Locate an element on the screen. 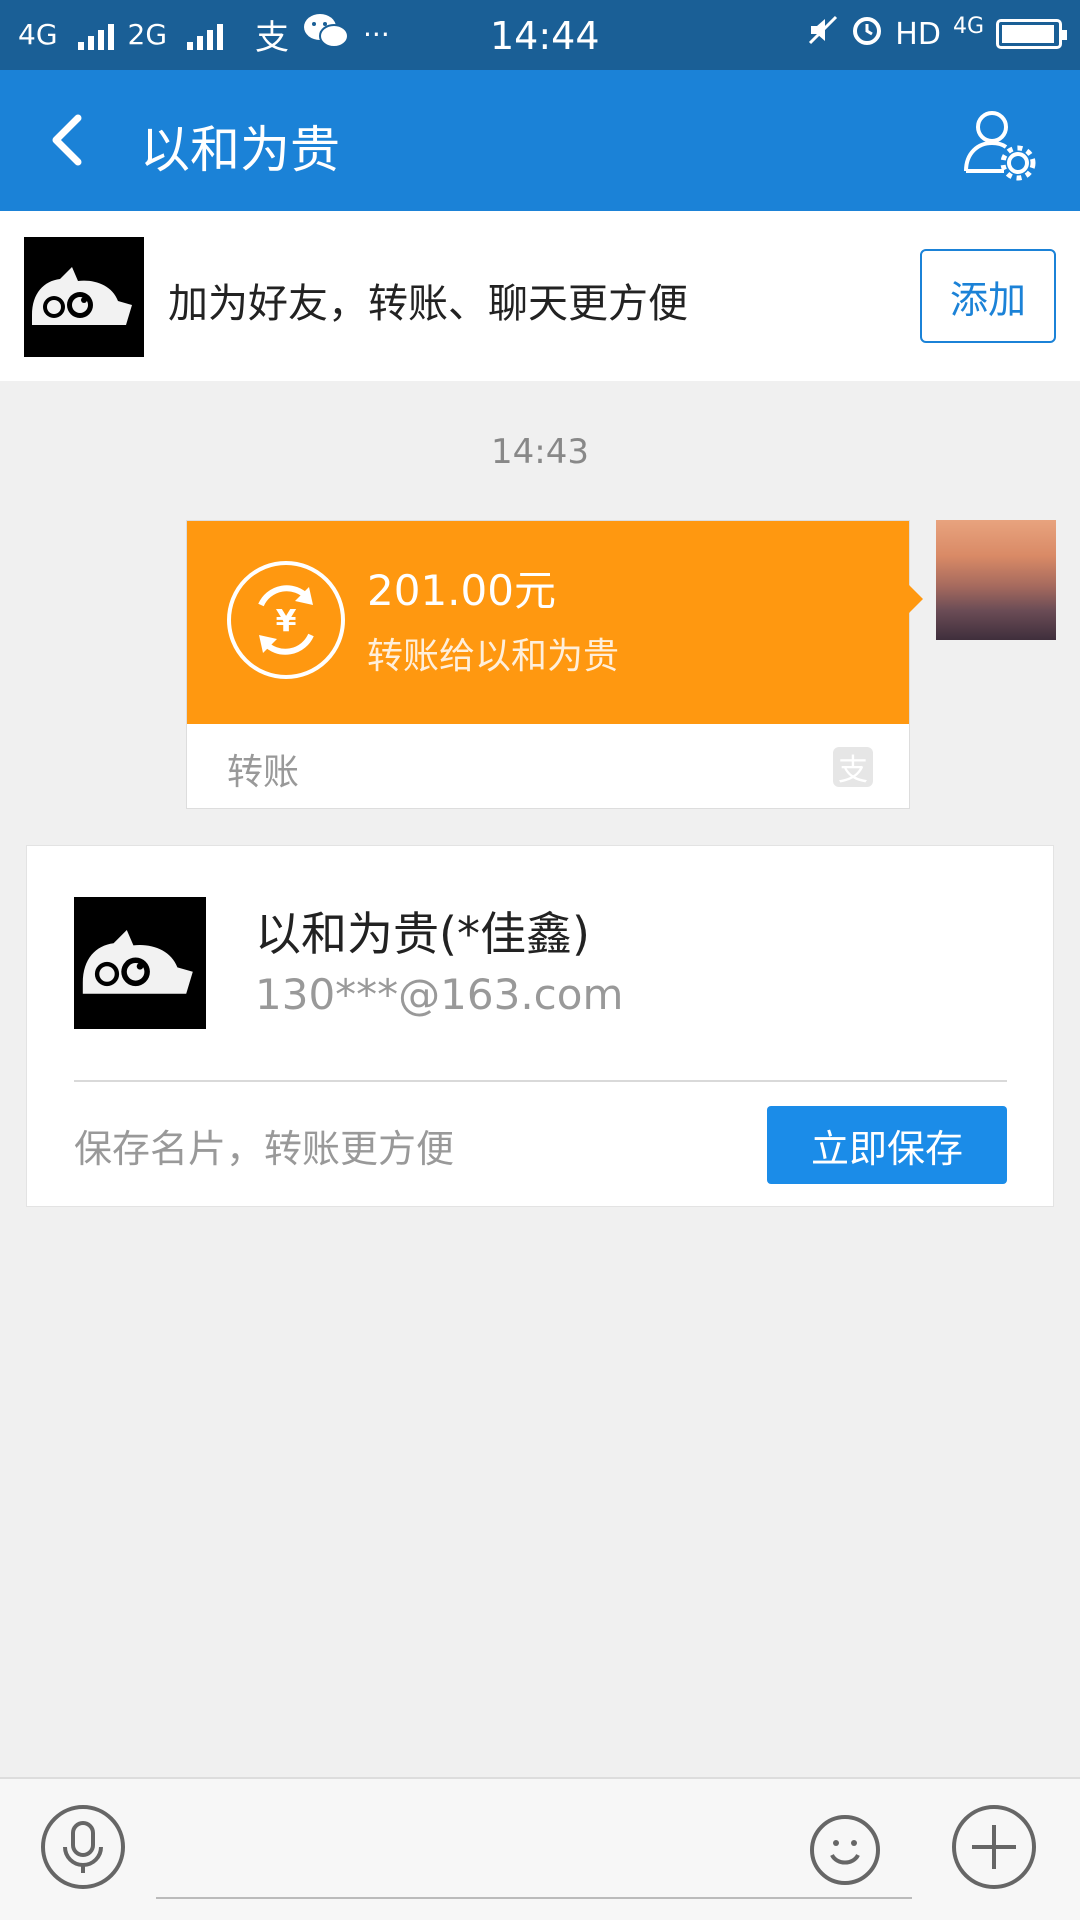 This screenshot has width=1080, height=1920. transfer-yen-icon: ¥ is located at coordinates (286, 620).